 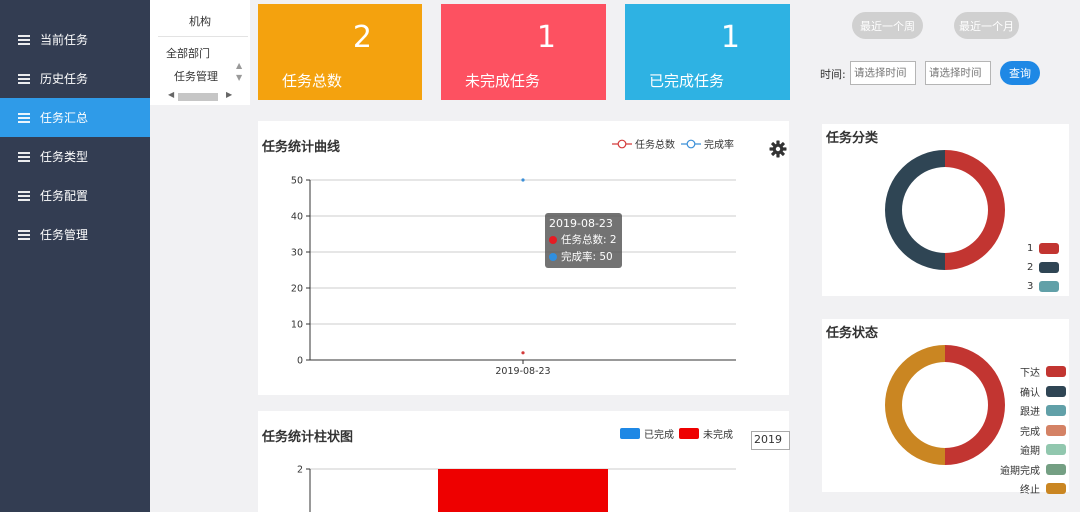 I want to click on legend-item-status: 完成, so click(x=1043, y=430).